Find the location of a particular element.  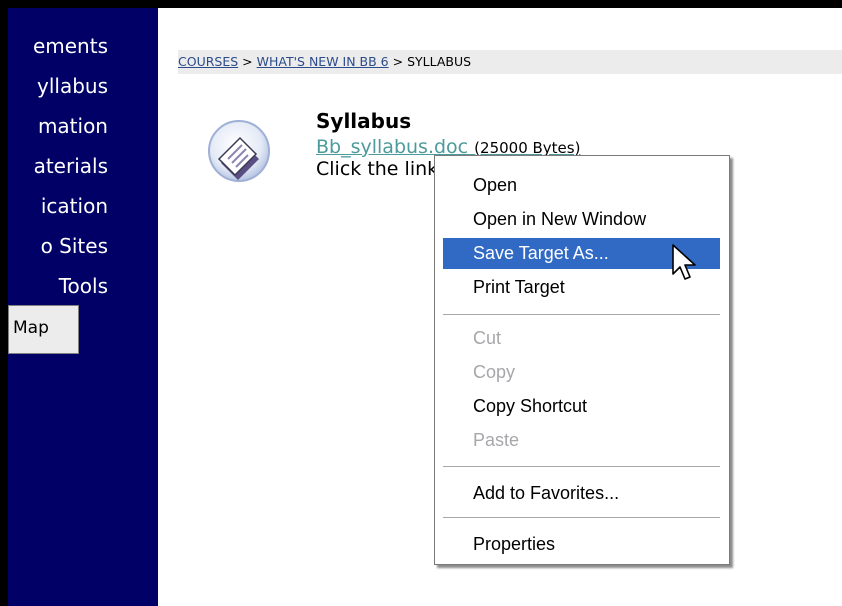

menu-item-copy: Copy is located at coordinates (494, 372).